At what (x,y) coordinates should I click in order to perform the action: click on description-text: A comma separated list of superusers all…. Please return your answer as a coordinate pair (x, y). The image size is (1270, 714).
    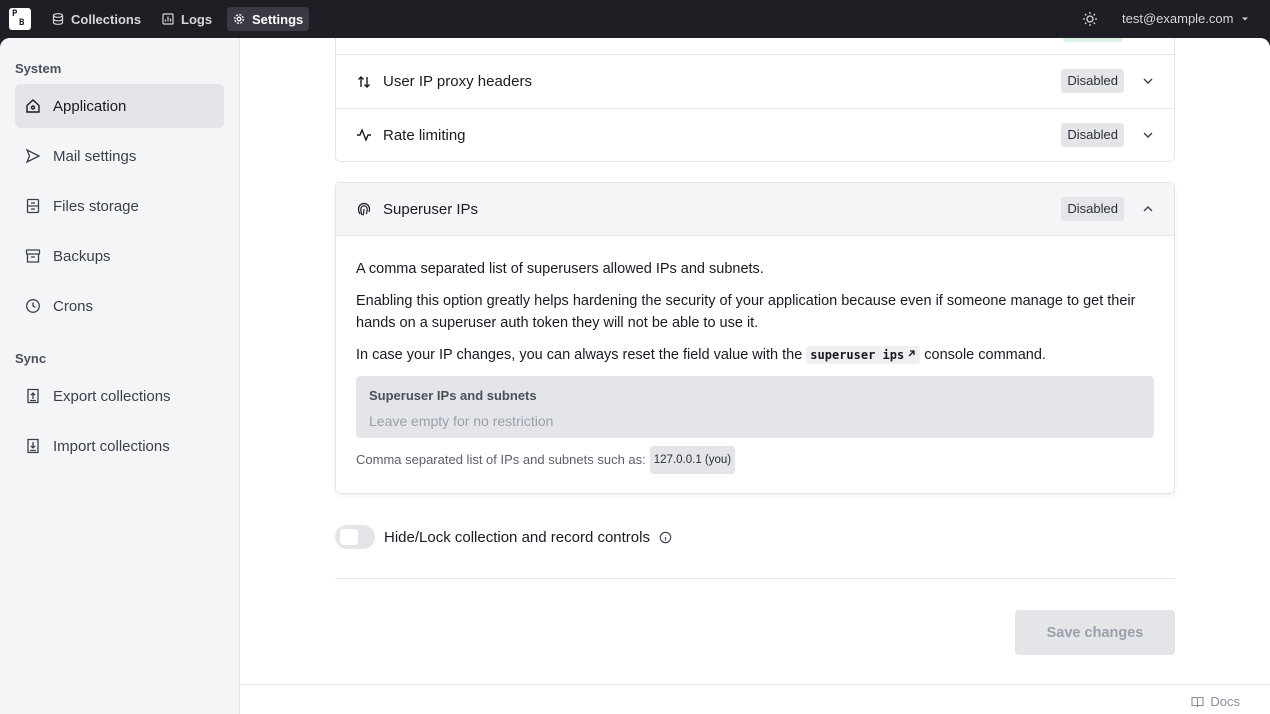
    Looking at the image, I should click on (560, 269).